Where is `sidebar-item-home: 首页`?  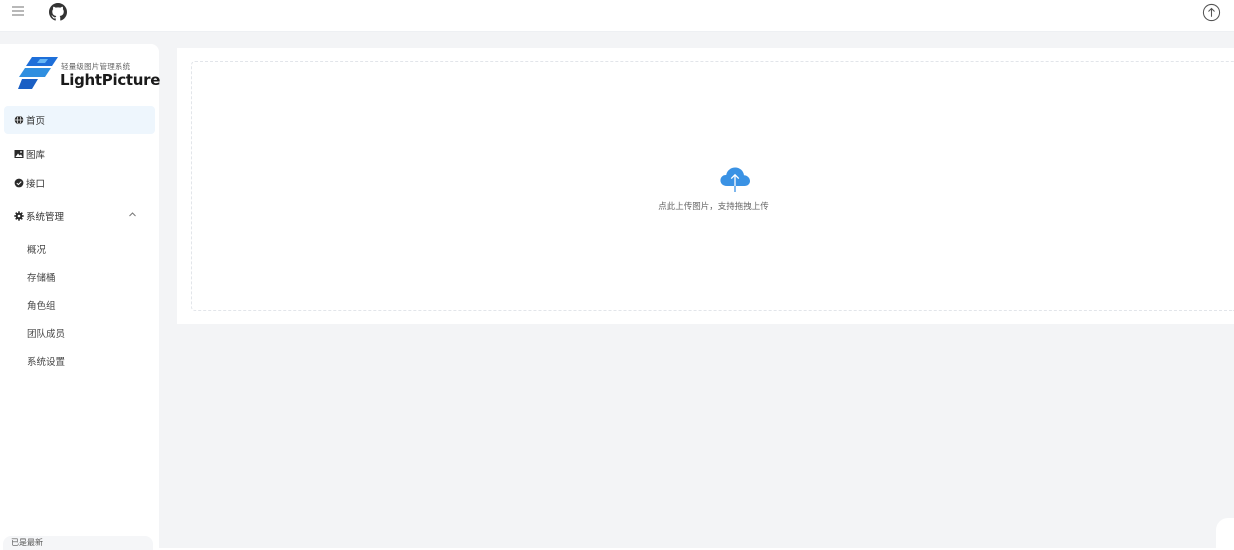
sidebar-item-home: 首页 is located at coordinates (79, 120).